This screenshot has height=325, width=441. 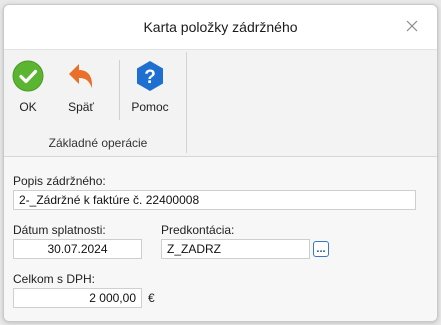 I want to click on close-icon, so click(x=412, y=26).